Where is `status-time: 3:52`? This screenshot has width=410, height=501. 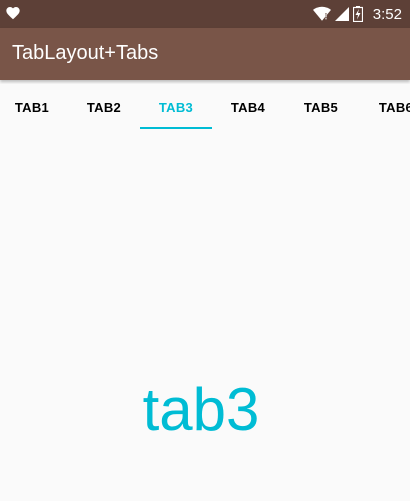 status-time: 3:52 is located at coordinates (387, 14).